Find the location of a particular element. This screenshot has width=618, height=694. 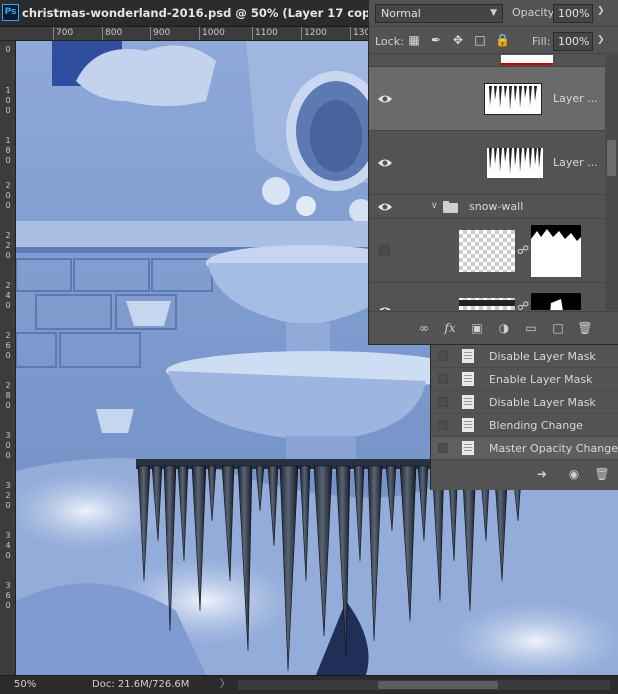

ruler-number: 240 is located at coordinates (8, 295).